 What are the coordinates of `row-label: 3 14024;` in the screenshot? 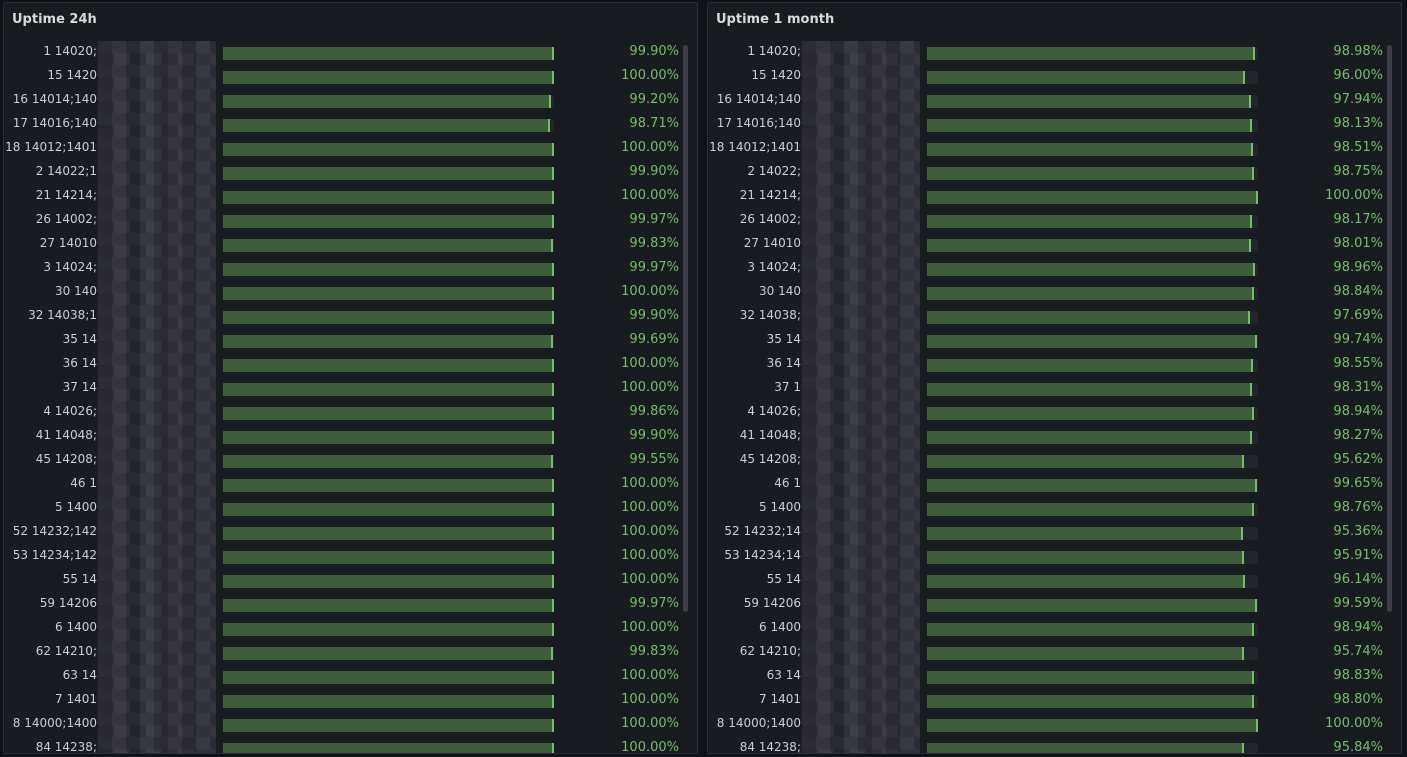 It's located at (774, 267).